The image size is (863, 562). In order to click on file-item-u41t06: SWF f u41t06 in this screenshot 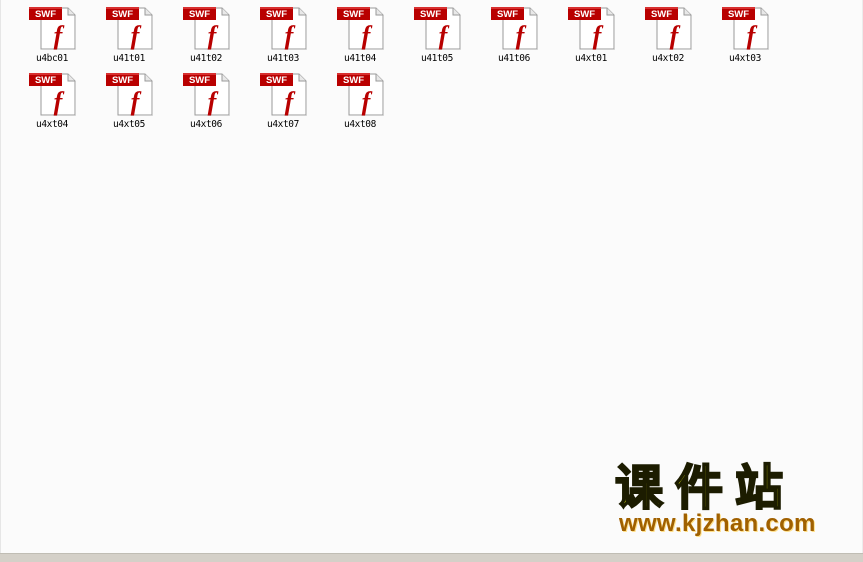, I will do `click(528, 35)`.